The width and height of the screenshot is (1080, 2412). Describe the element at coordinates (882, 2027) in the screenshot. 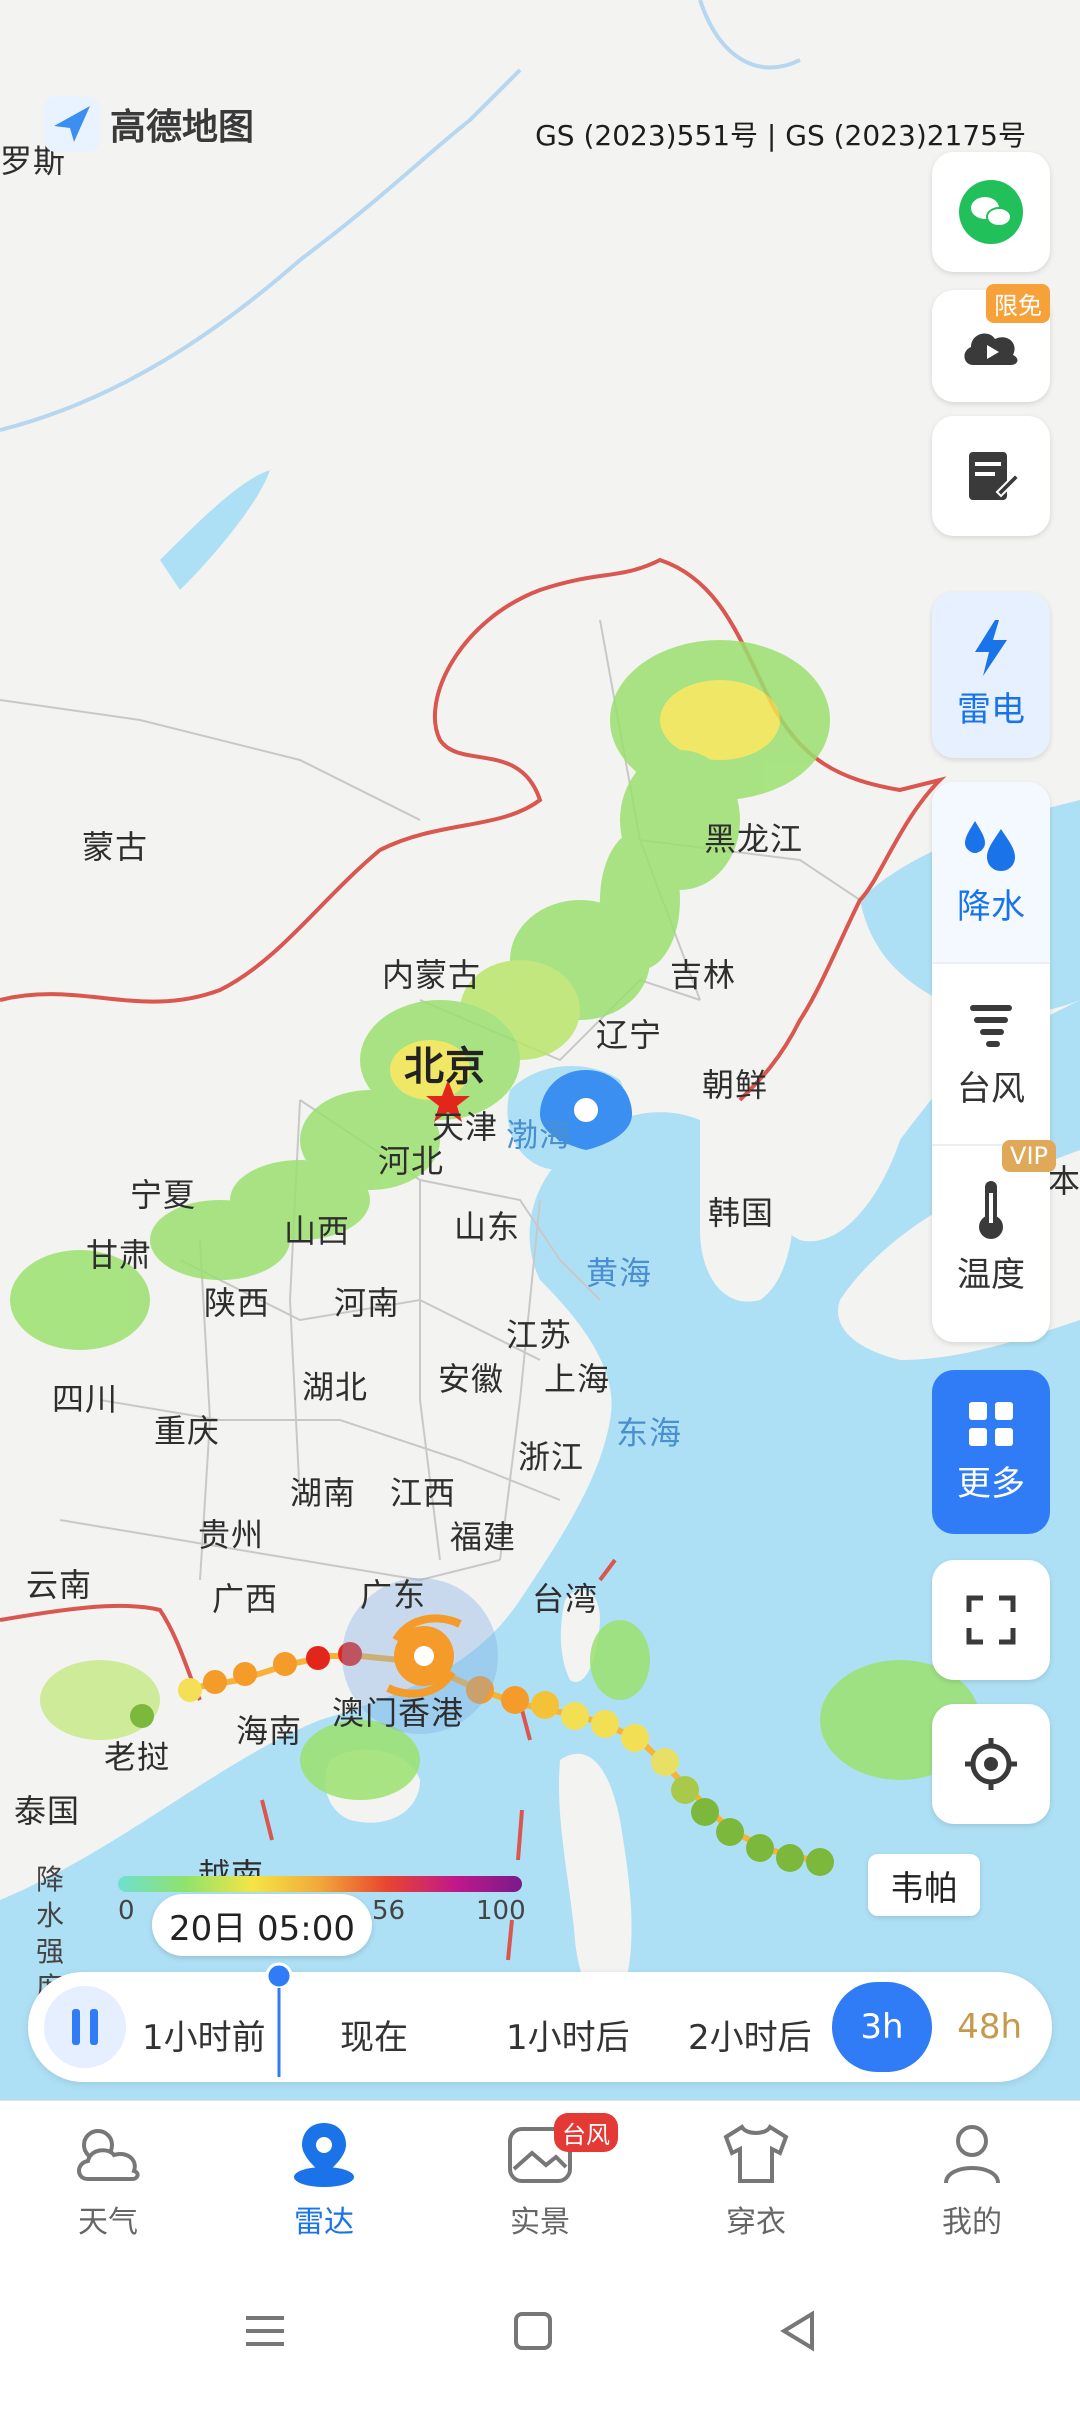

I see `range-3h-button: 3h` at that location.